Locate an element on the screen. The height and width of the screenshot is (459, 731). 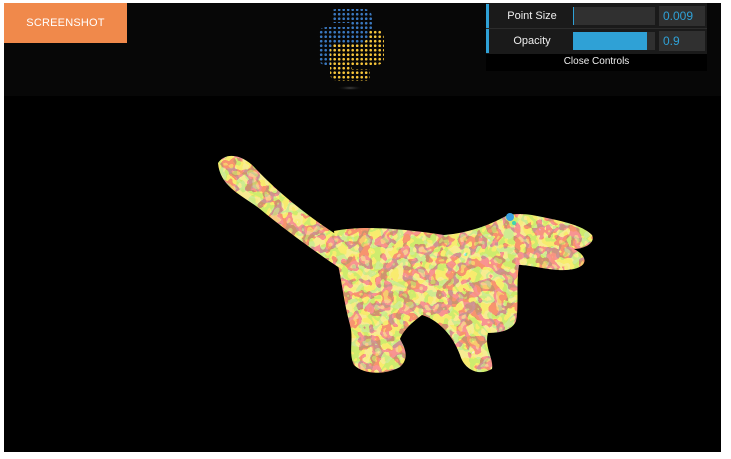
python-logo-icon is located at coordinates (351, 50).